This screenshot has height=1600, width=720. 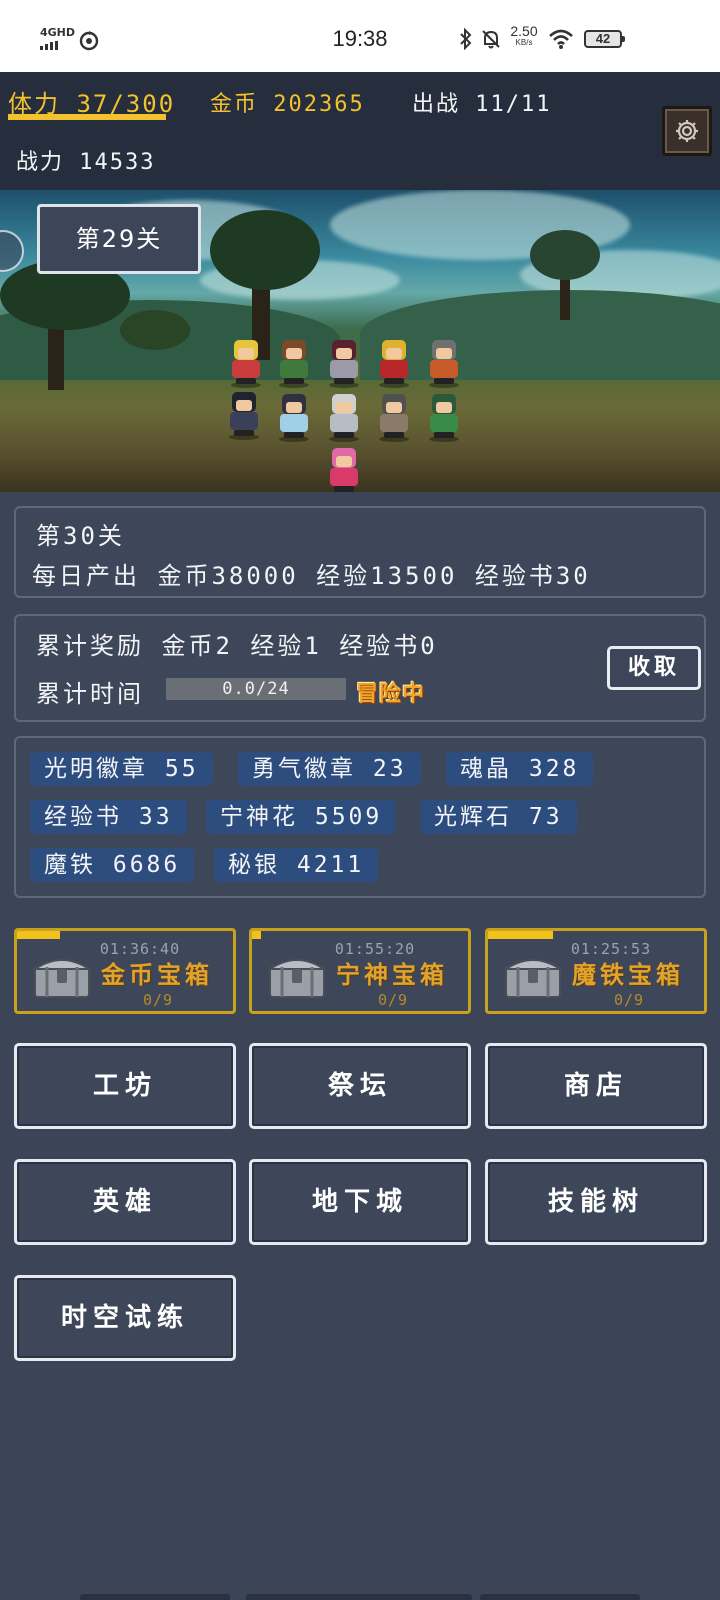 I want to click on accumulated-time-progress: 0.0/24, so click(x=256, y=689).